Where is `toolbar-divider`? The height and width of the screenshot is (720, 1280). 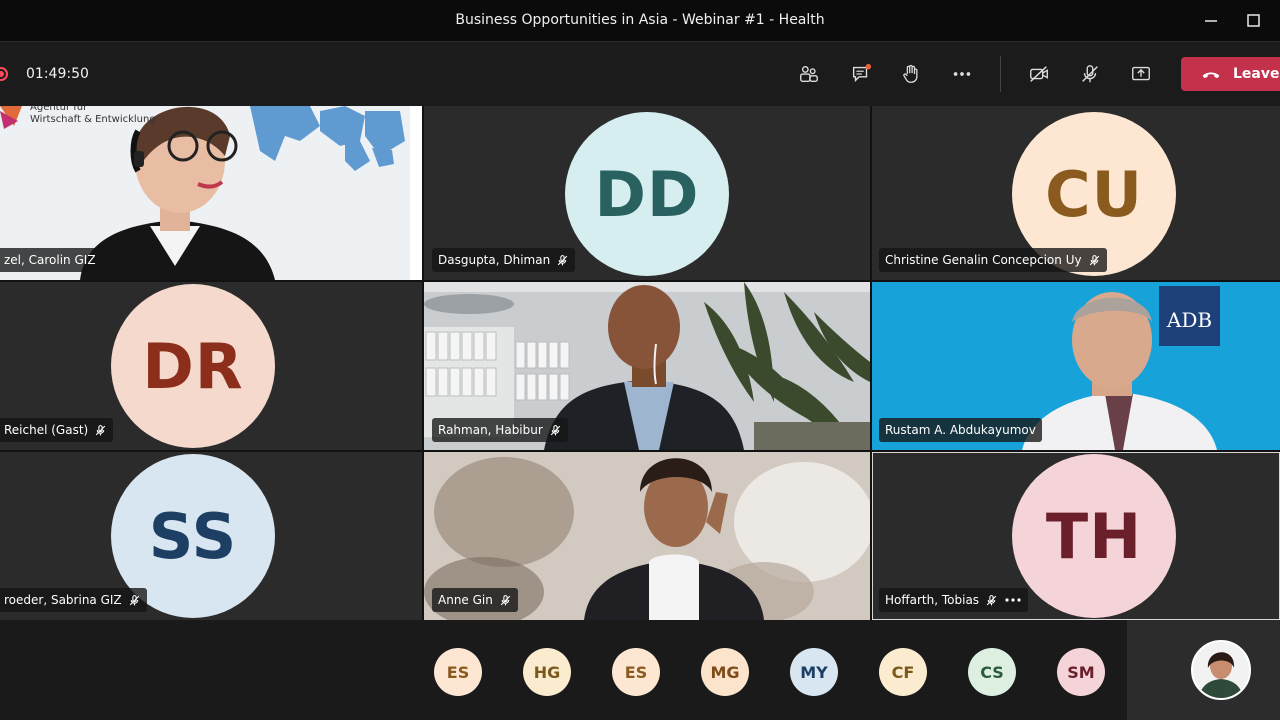 toolbar-divider is located at coordinates (1000, 74).